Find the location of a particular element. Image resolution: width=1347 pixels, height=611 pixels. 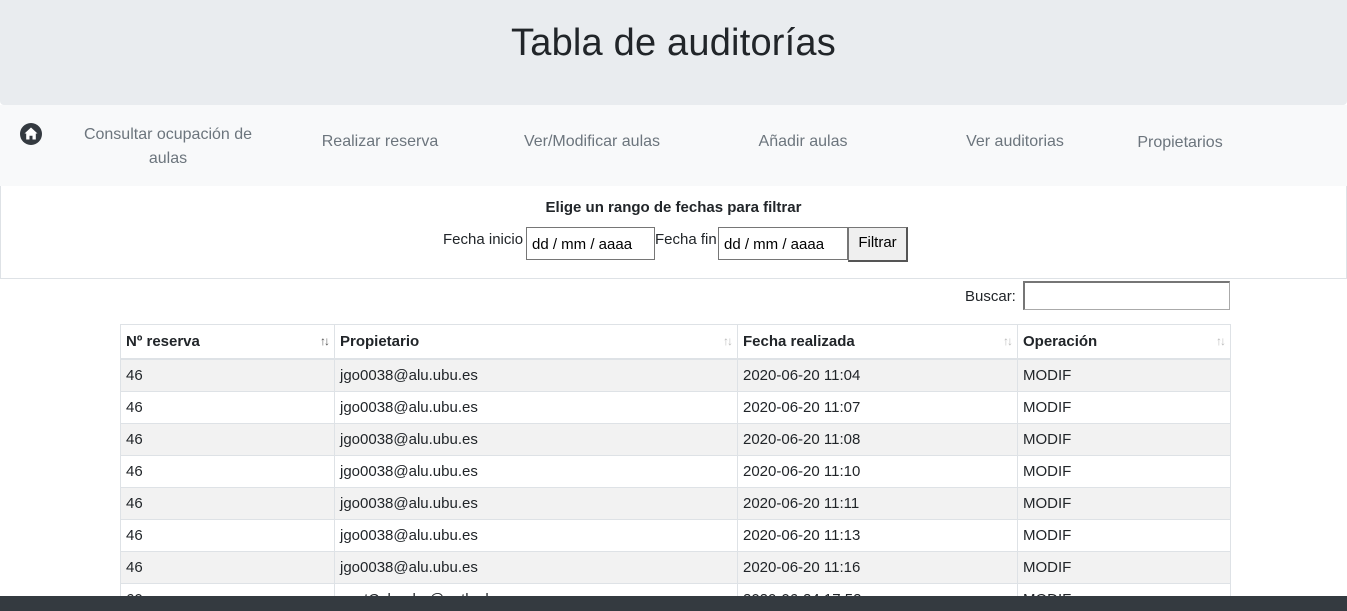

end-date-input: dd / mm / aaaa is located at coordinates (783, 243).